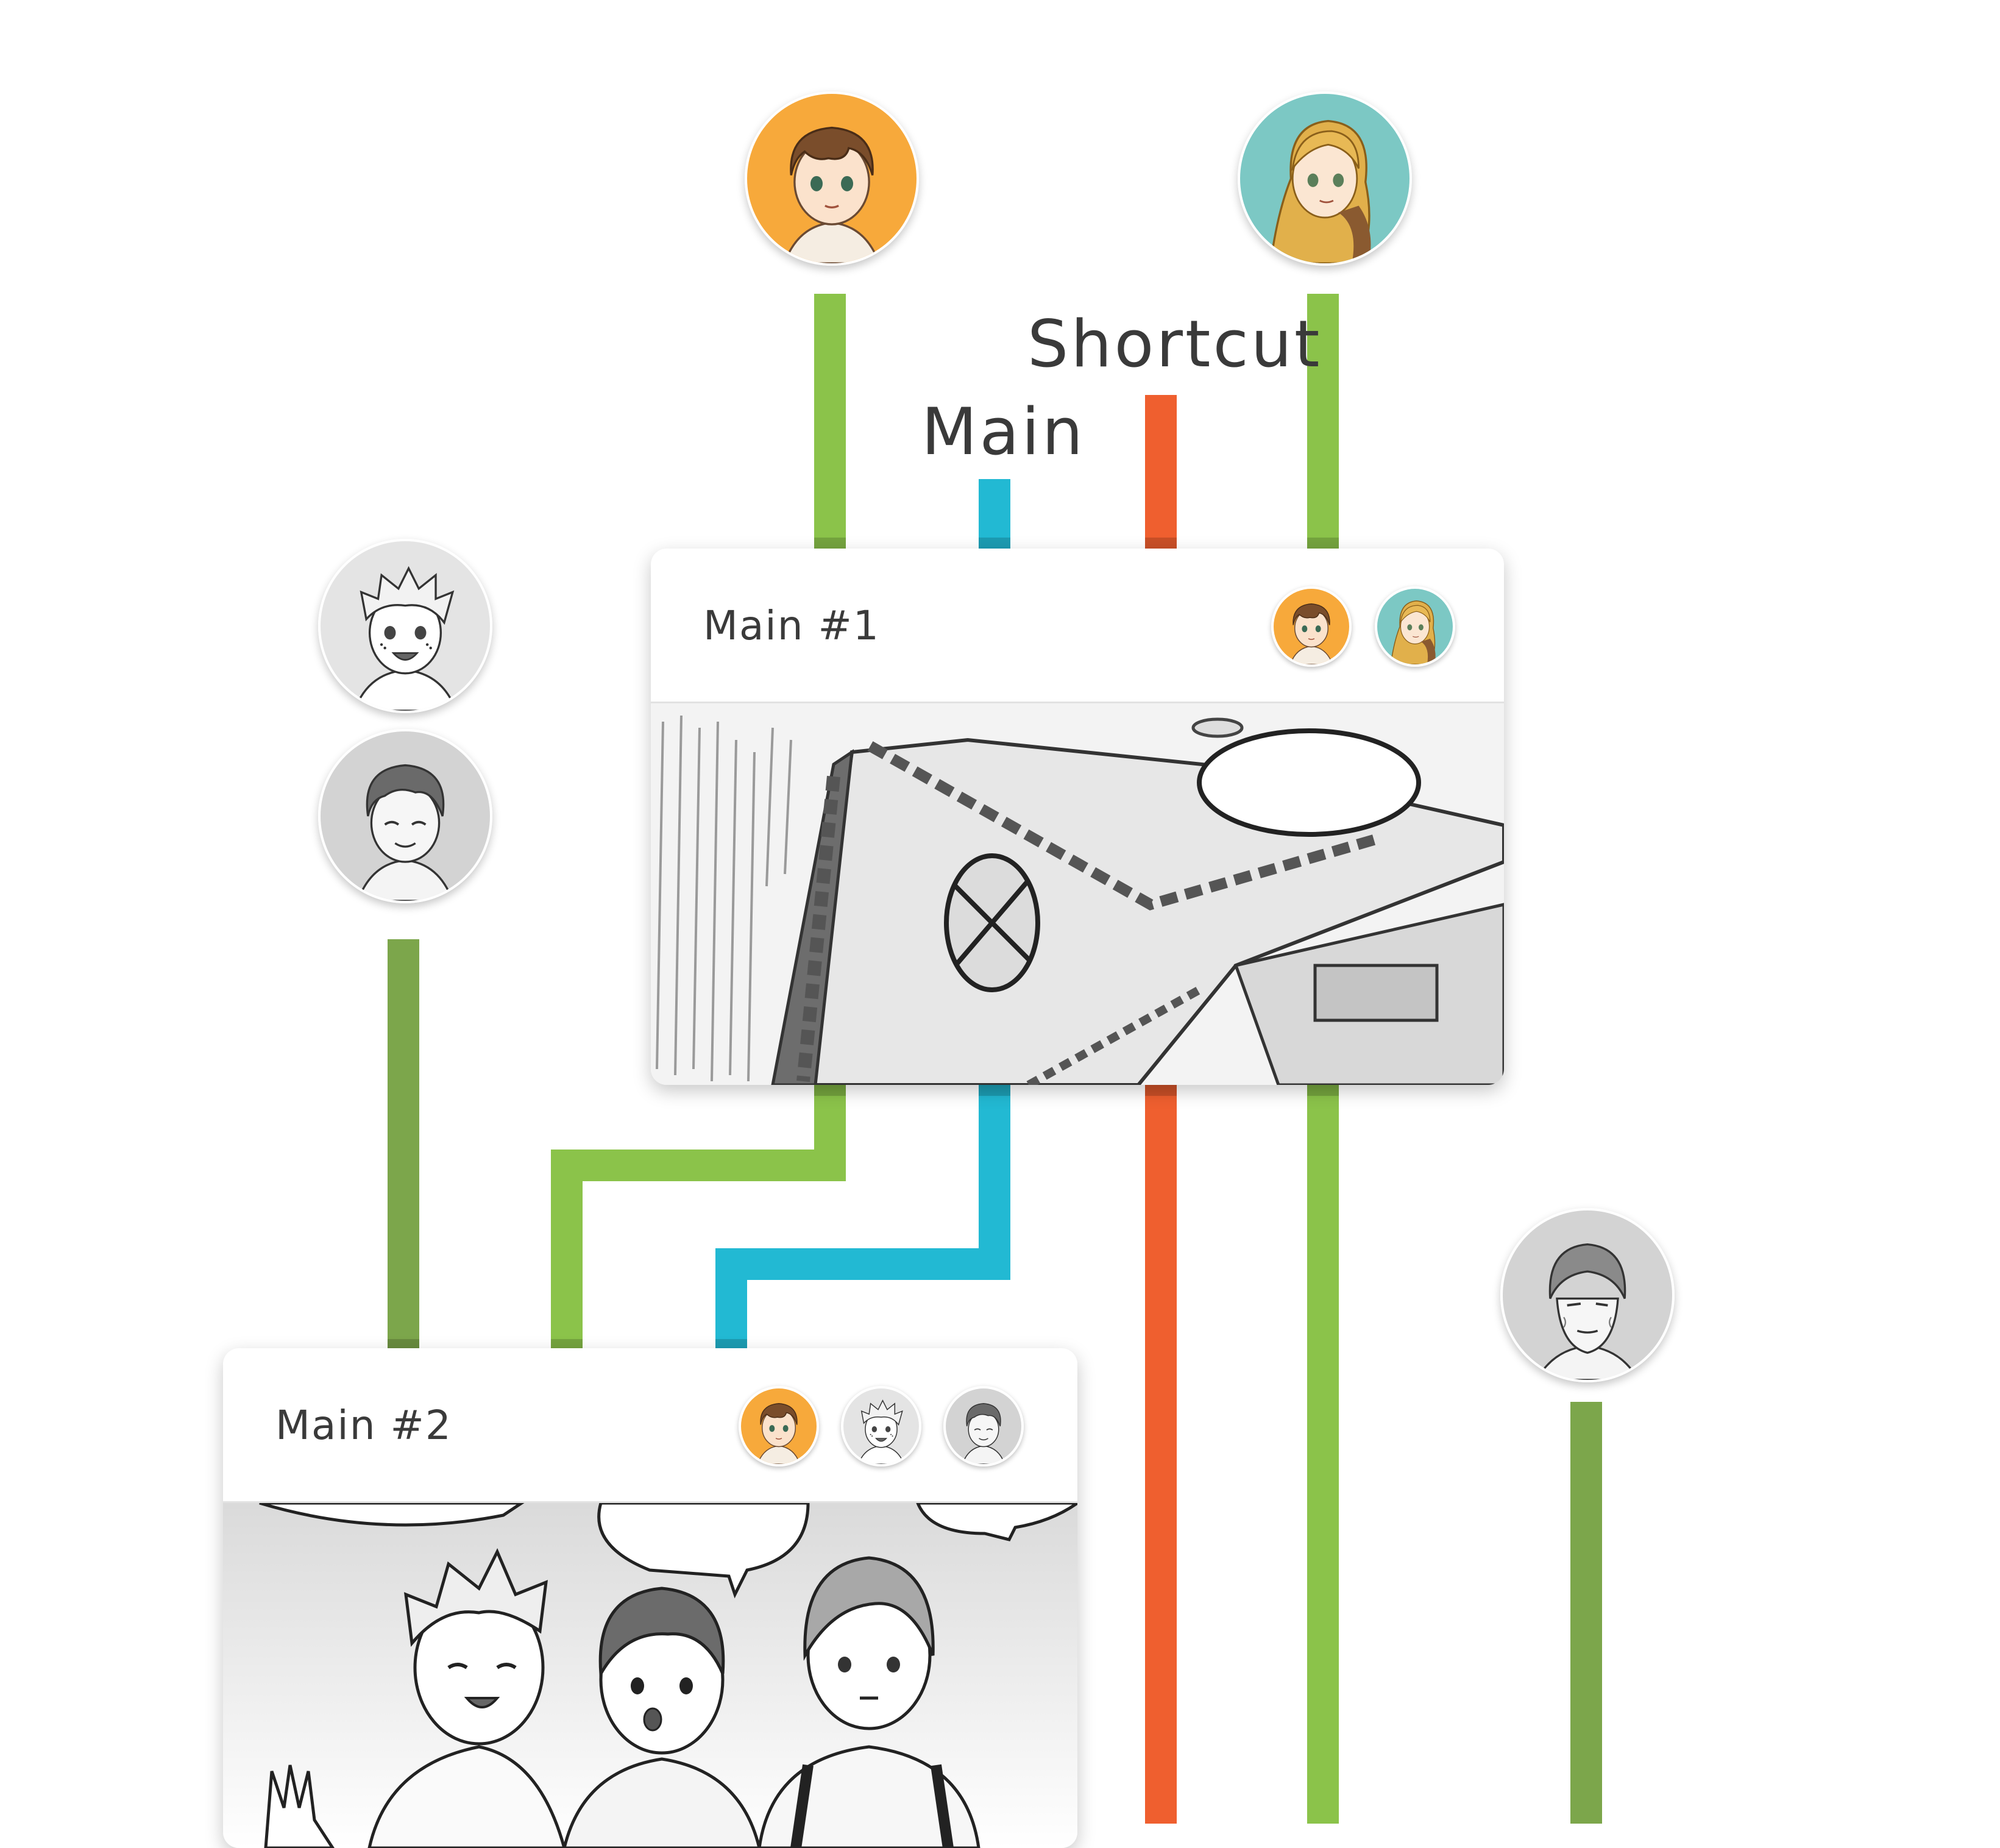  Describe the element at coordinates (862, 1264) in the screenshot. I see `route-line-main-horizontal` at that location.